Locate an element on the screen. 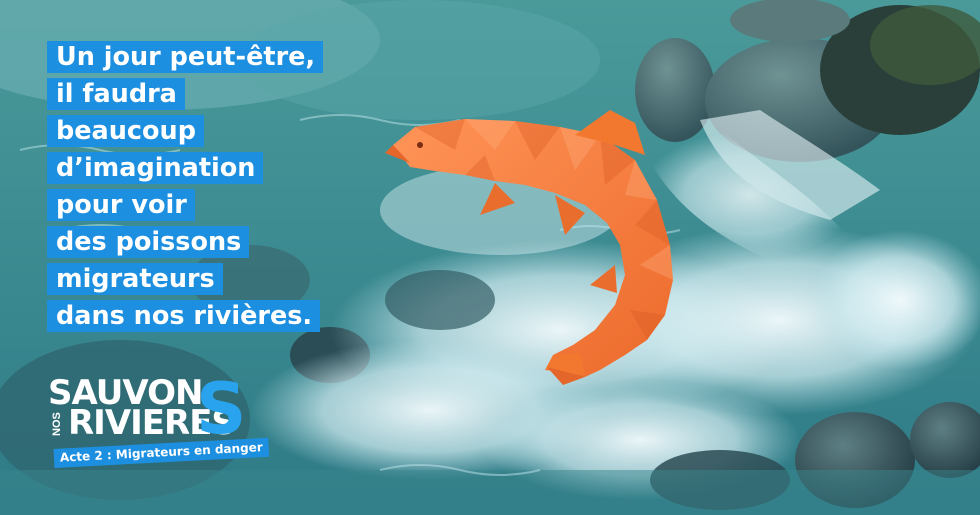 The width and height of the screenshot is (980, 515). headline-line: d’imagination is located at coordinates (185, 168).